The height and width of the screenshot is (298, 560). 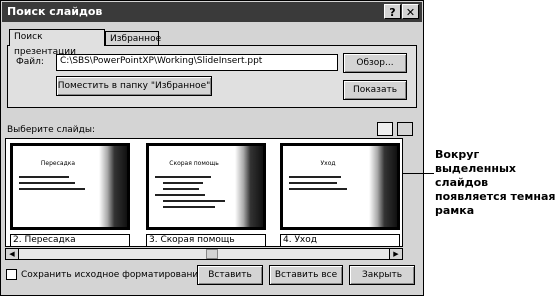 What do you see at coordinates (340, 240) in the screenshot?
I see `slide-caption: 4. Уход` at bounding box center [340, 240].